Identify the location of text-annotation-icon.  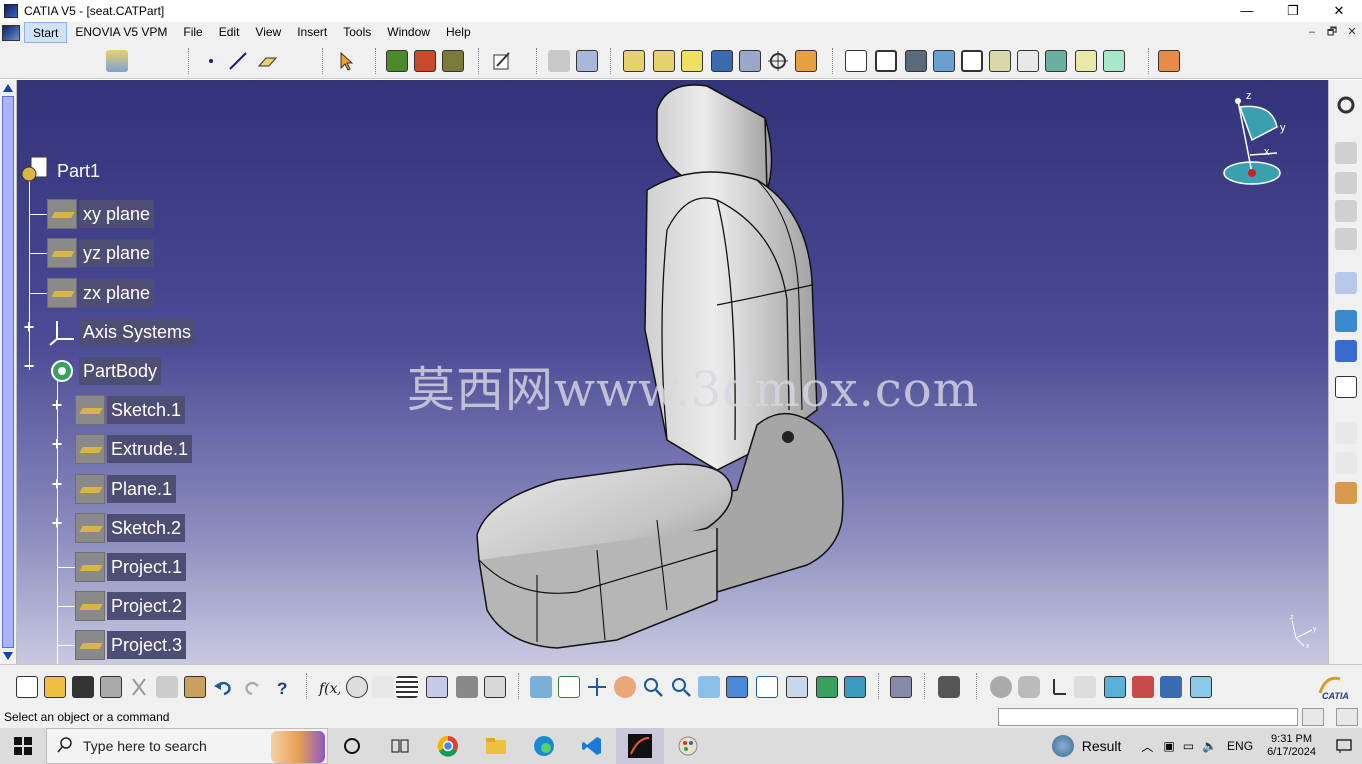
(1346, 433).